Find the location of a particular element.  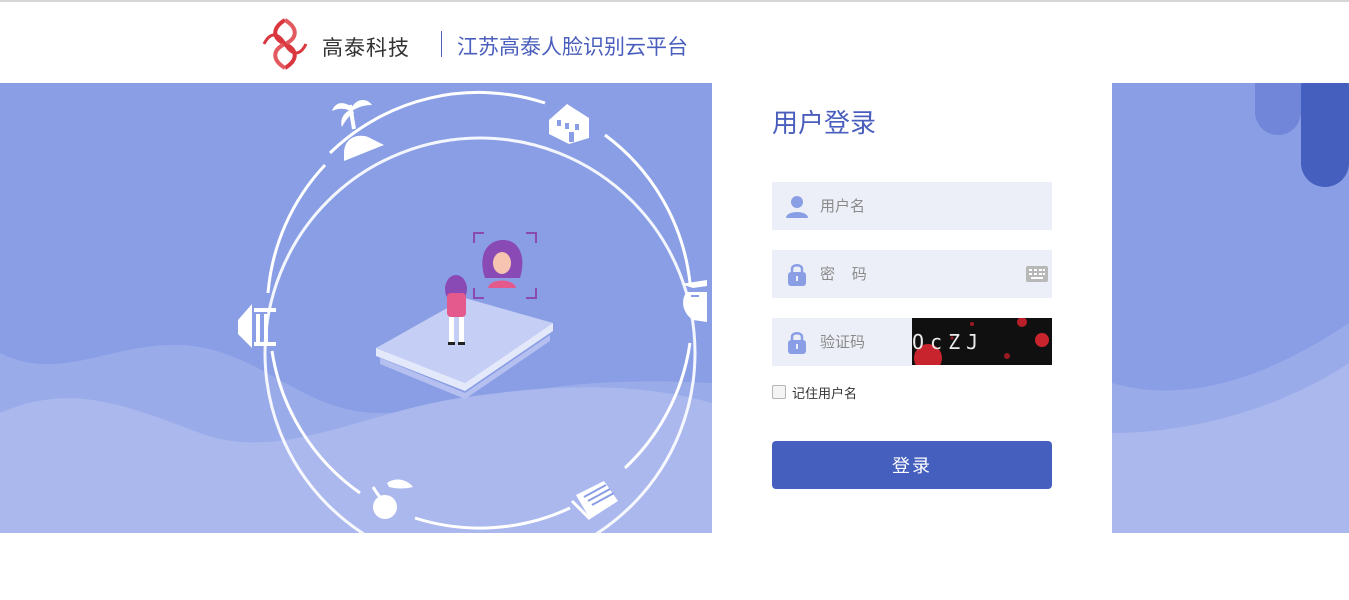

captcha-field is located at coordinates (842, 342).